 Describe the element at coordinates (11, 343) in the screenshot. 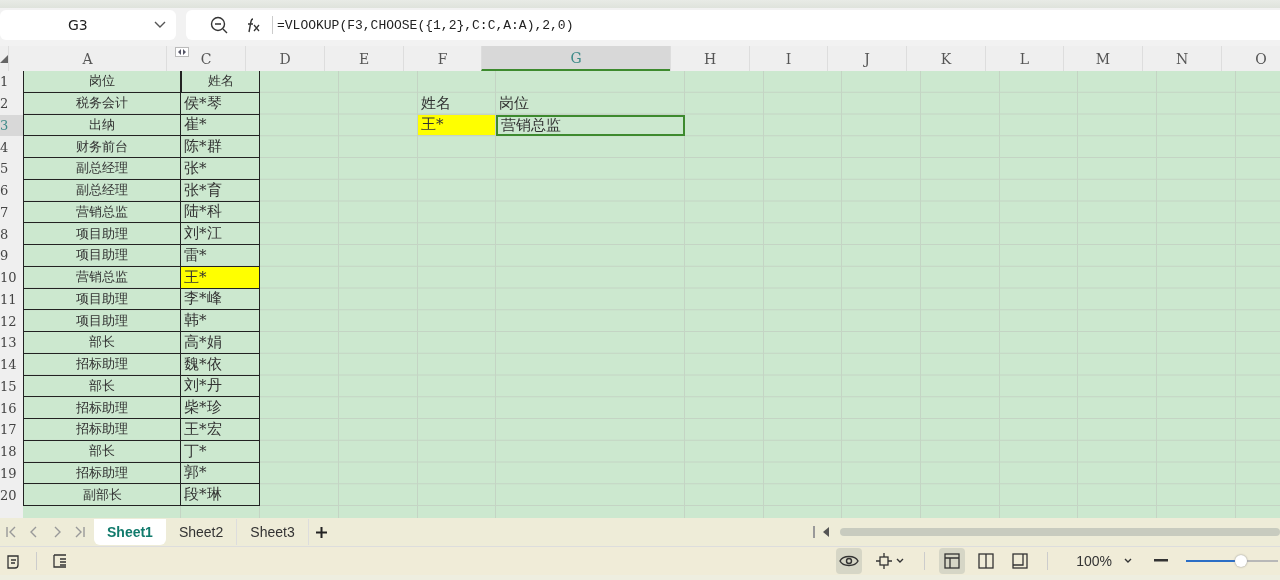

I see `row-header: 13` at that location.